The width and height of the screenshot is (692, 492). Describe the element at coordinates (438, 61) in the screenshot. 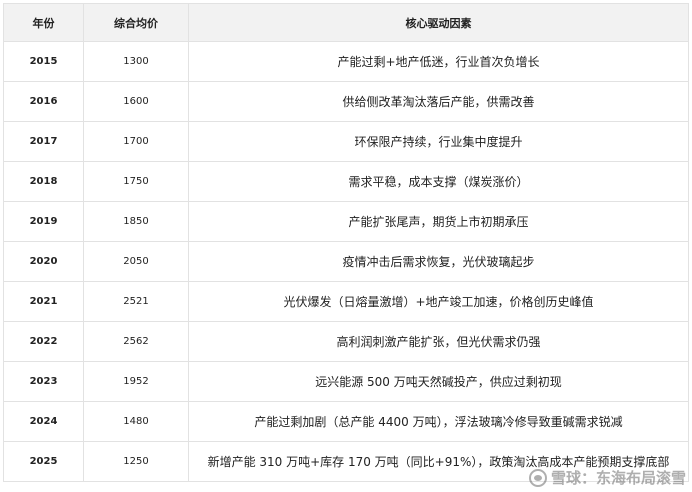

I see `cell-driver: 产能过剩+地产低迷，行业首次负增长` at that location.